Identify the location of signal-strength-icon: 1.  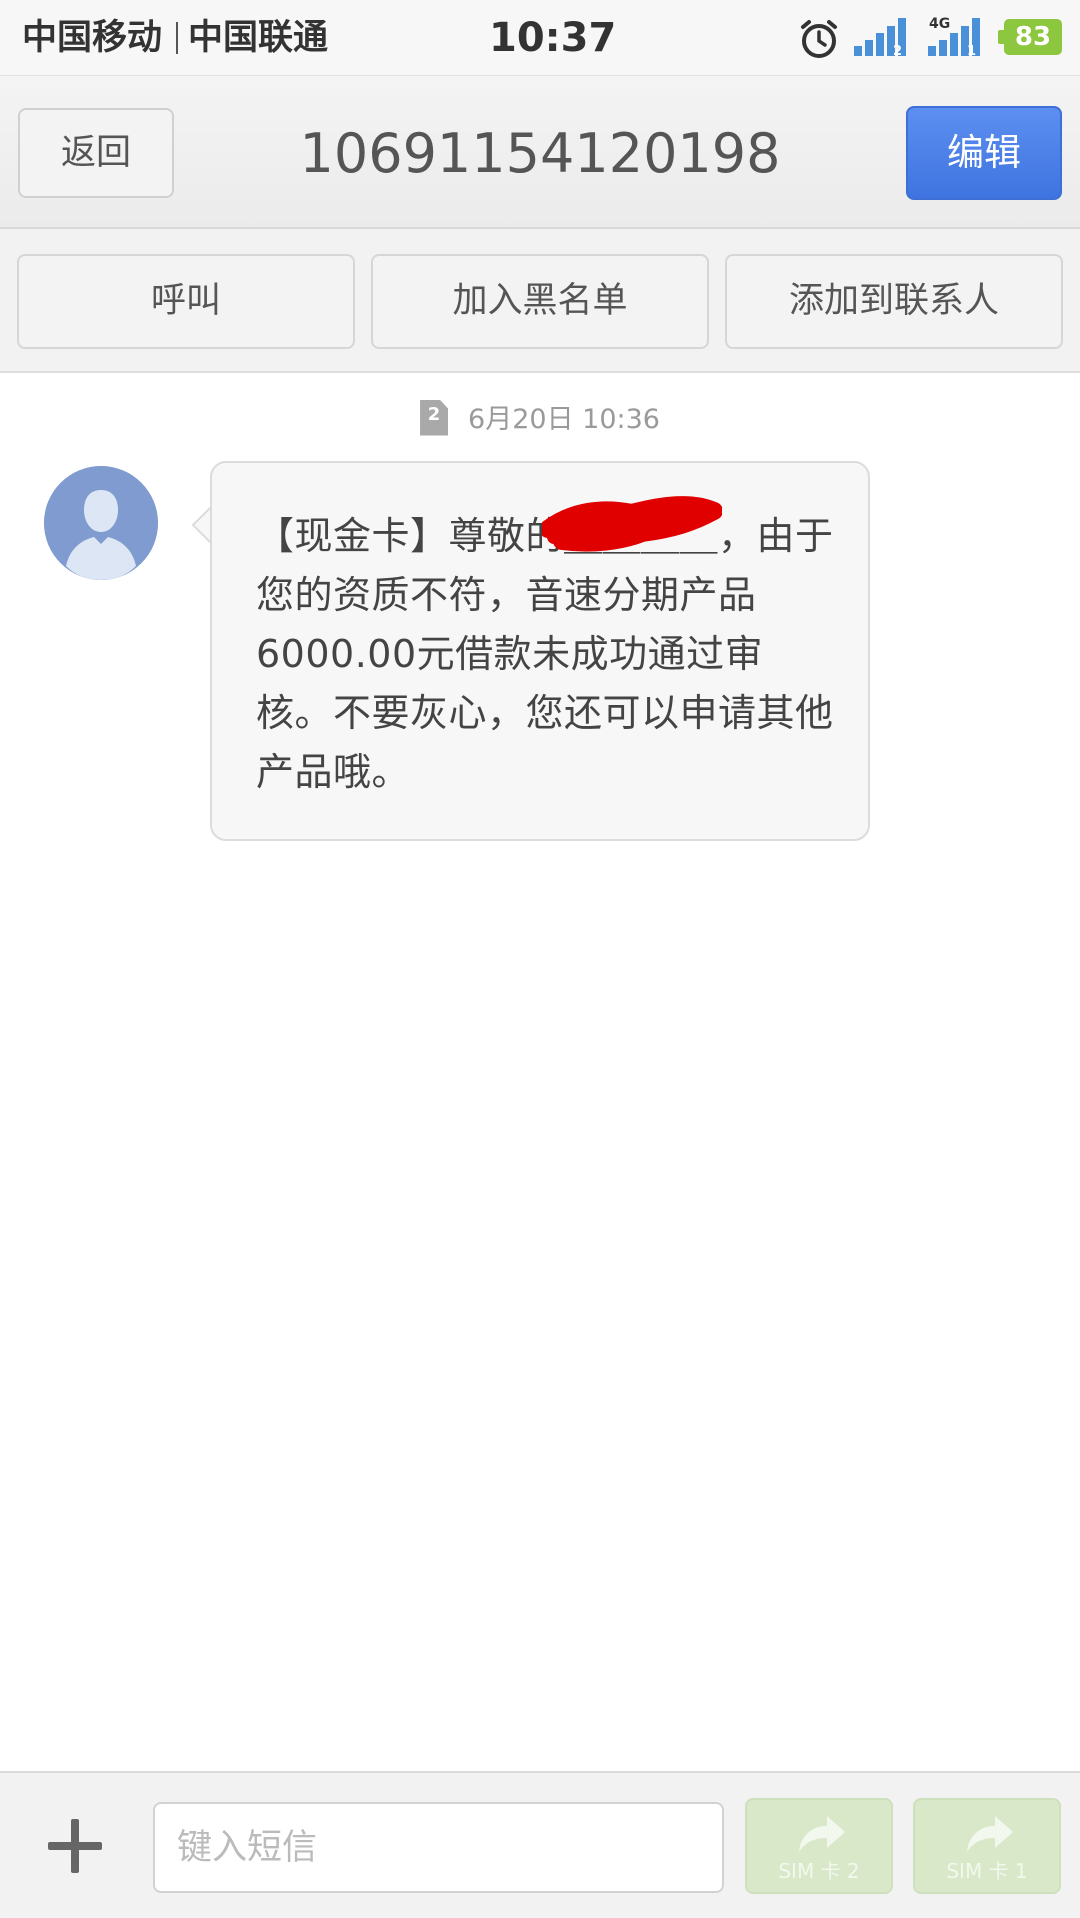
(954, 37).